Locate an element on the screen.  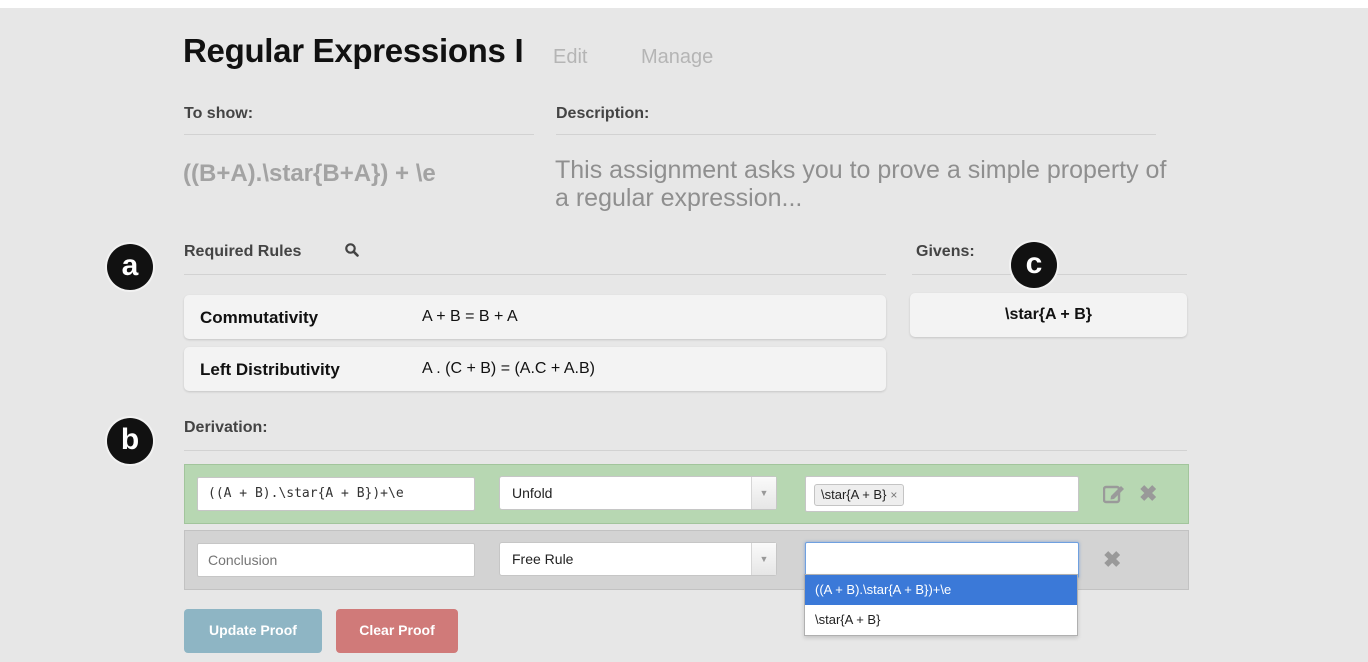
premise-tag: \star{A + B} × is located at coordinates (859, 495).